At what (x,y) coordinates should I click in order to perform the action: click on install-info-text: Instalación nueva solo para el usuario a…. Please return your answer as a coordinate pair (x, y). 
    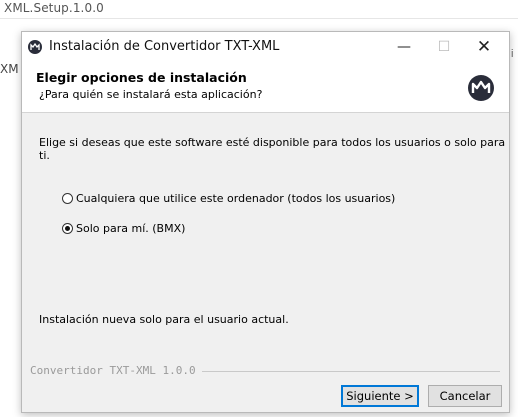
    Looking at the image, I should click on (164, 319).